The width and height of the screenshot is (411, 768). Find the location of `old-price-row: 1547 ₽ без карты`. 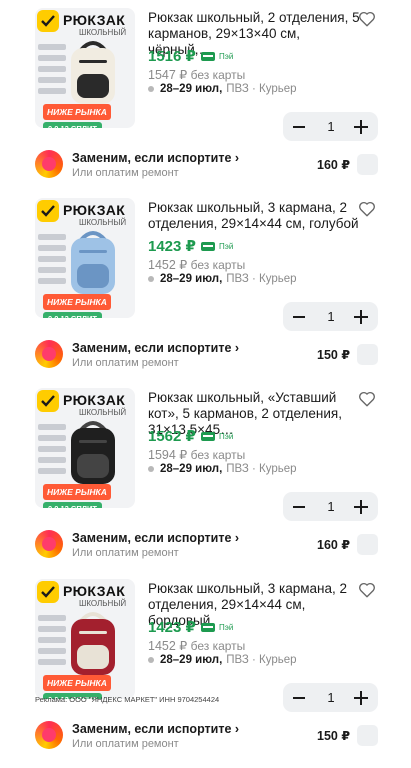

old-price-row: 1547 ₽ без карты is located at coordinates (196, 74).